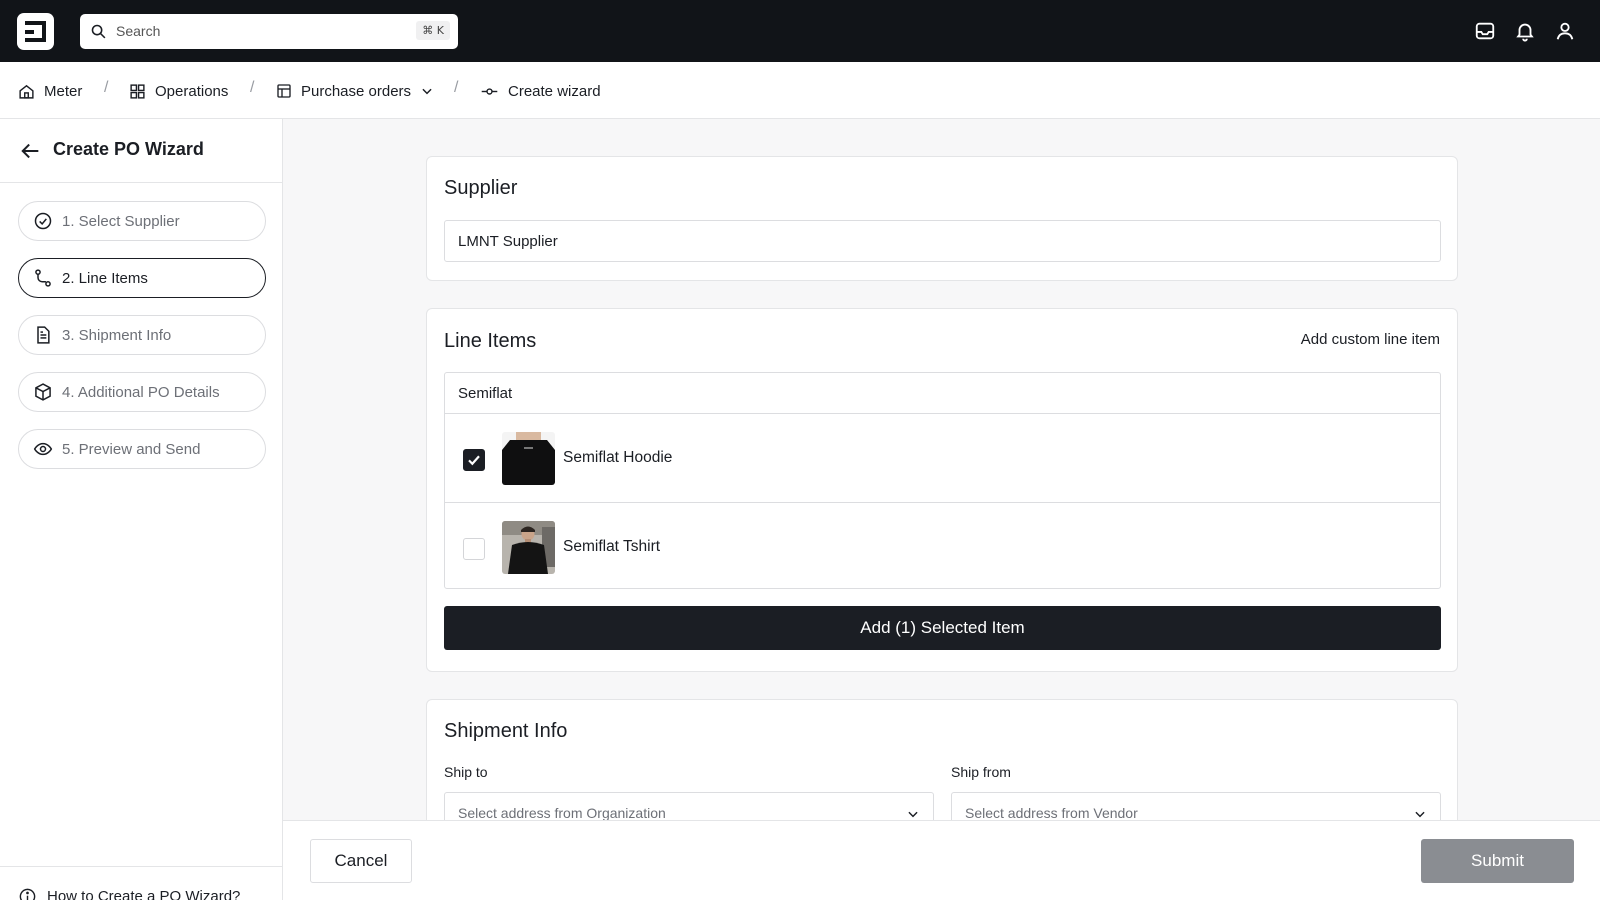 Image resolution: width=1600 pixels, height=900 pixels. I want to click on step-additional-details: 4. Additional PO Details, so click(142, 392).